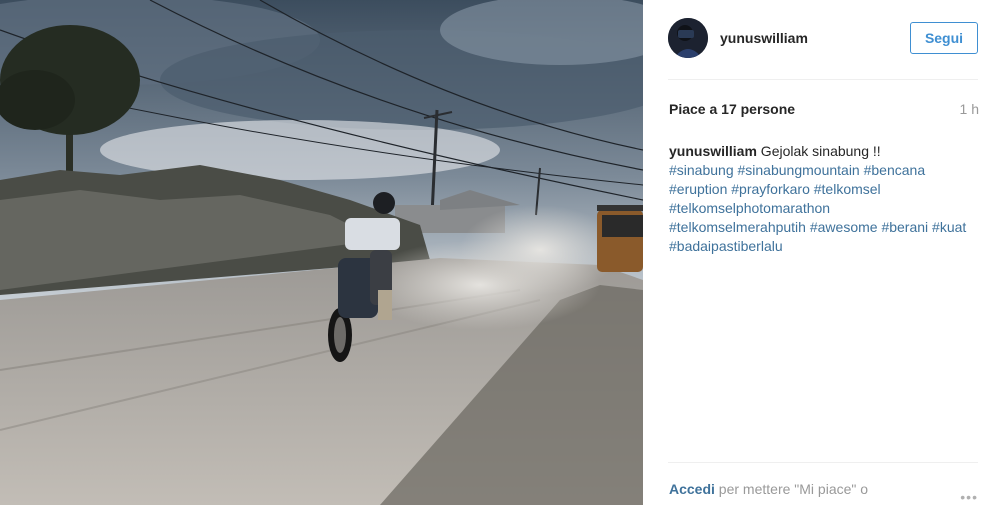  I want to click on login-prompt: Accedi per mettere "Mi piace" o, so click(768, 489).